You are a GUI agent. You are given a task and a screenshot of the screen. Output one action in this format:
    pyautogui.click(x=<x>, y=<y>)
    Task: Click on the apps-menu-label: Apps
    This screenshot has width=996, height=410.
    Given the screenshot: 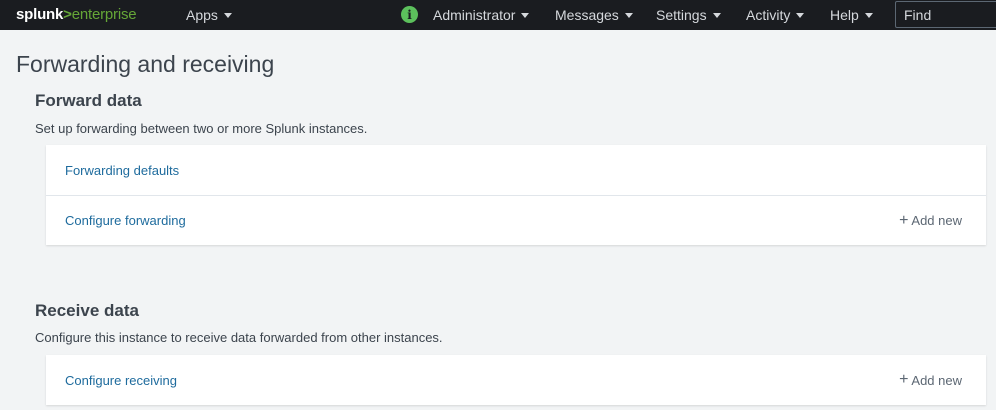 What is the action you would take?
    pyautogui.click(x=202, y=15)
    